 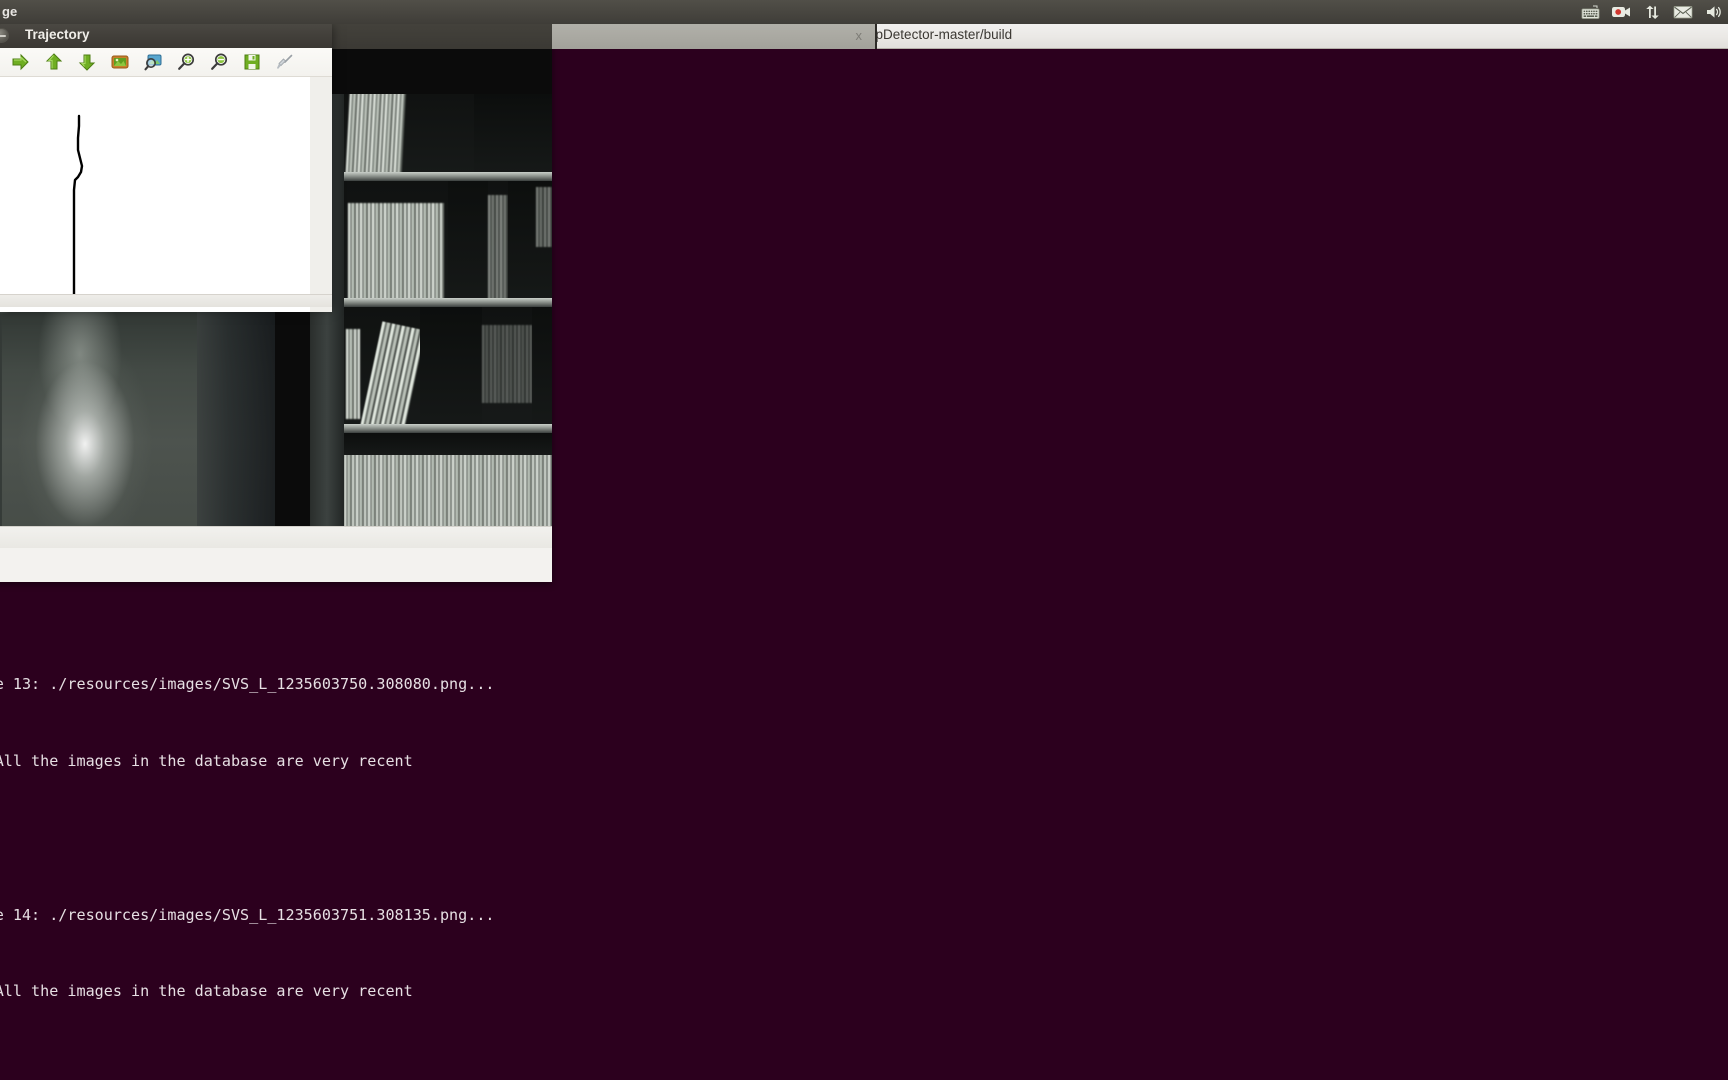 I want to click on picture-icon, so click(x=120, y=62).